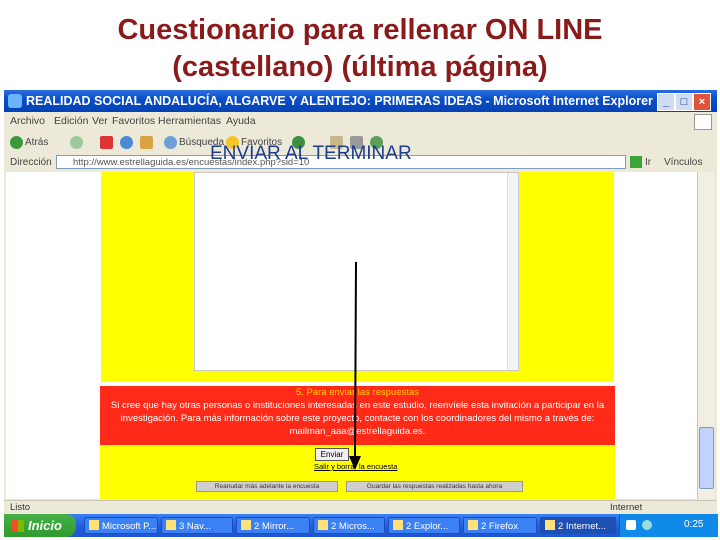 The width and height of the screenshot is (720, 540). Describe the element at coordinates (18, 526) in the screenshot. I see `start-flag-icon` at that location.